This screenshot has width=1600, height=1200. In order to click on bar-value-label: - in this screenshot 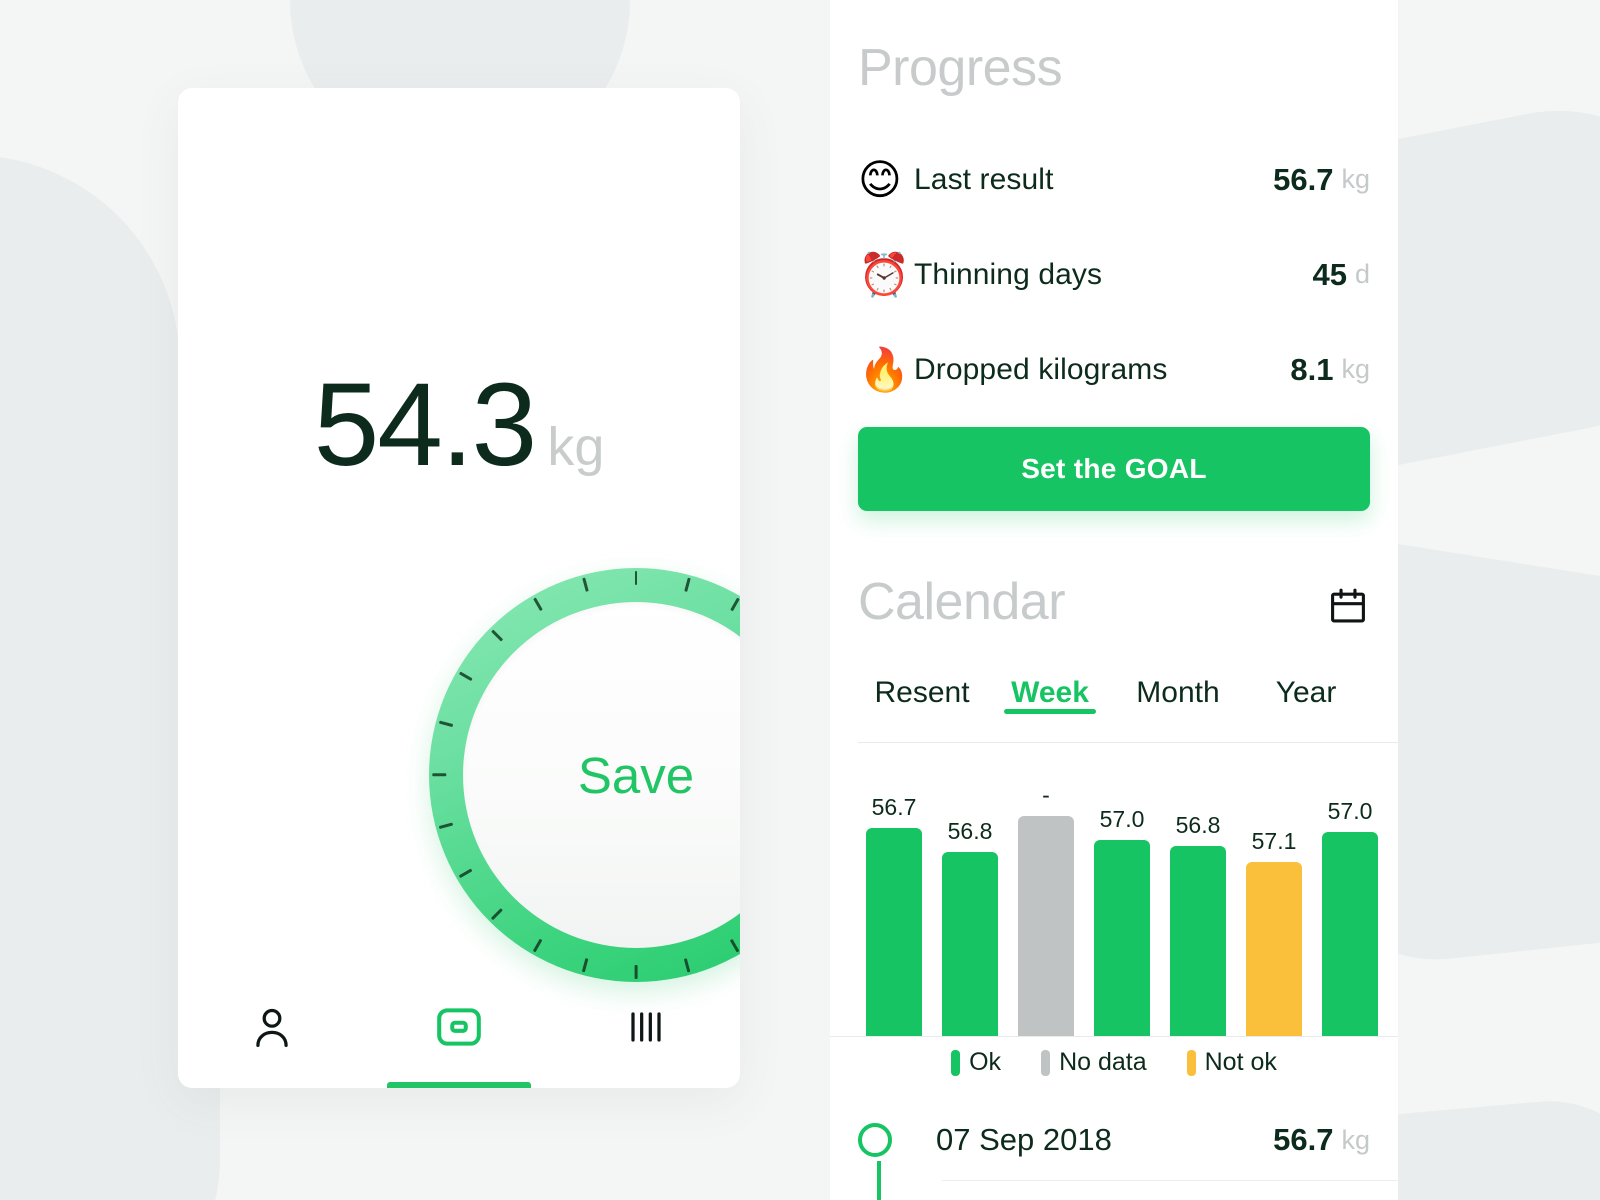, I will do `click(1046, 795)`.